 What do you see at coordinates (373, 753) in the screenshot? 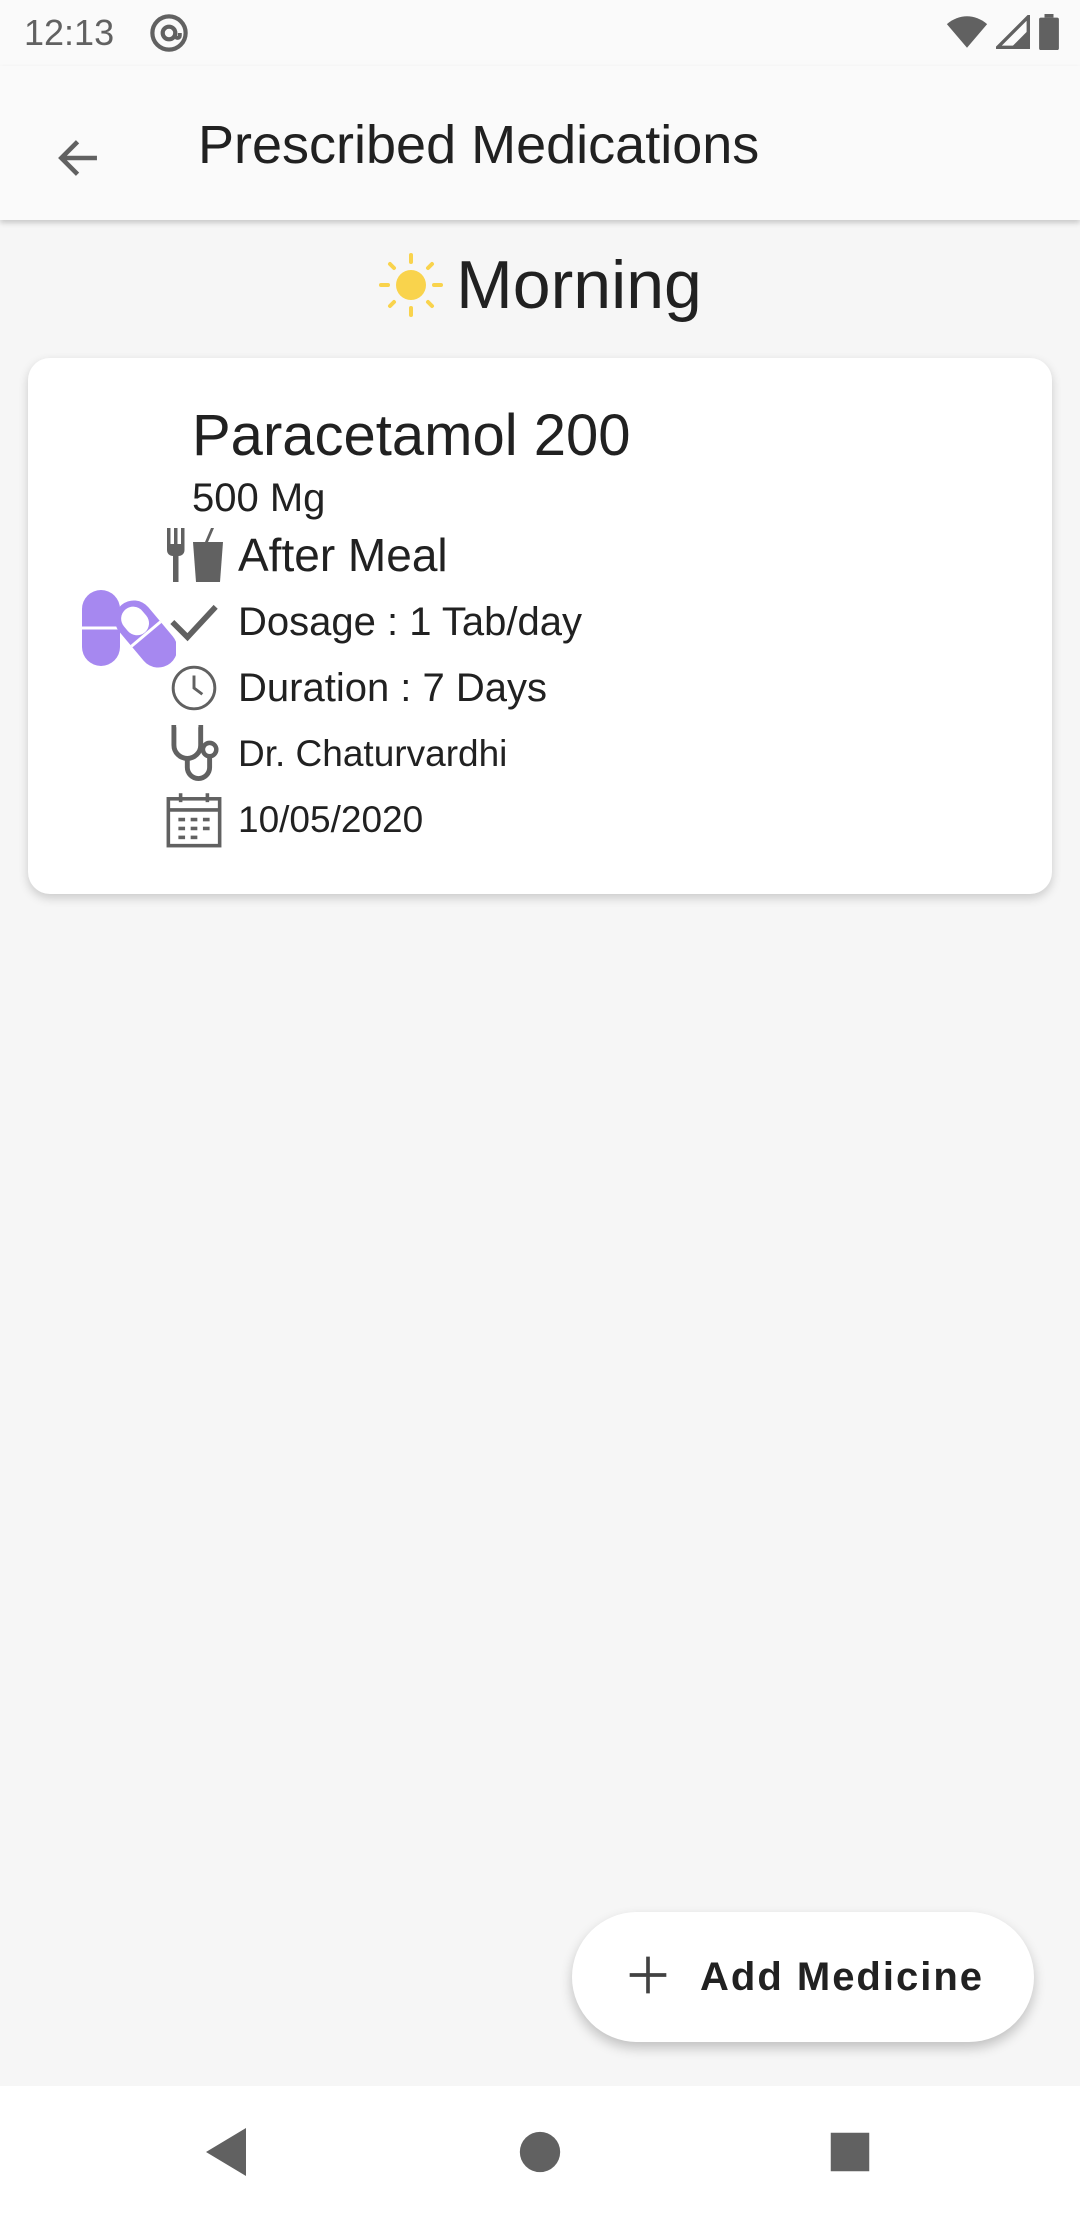
I see `doctor-text: Dr. Chaturvardhi` at bounding box center [373, 753].